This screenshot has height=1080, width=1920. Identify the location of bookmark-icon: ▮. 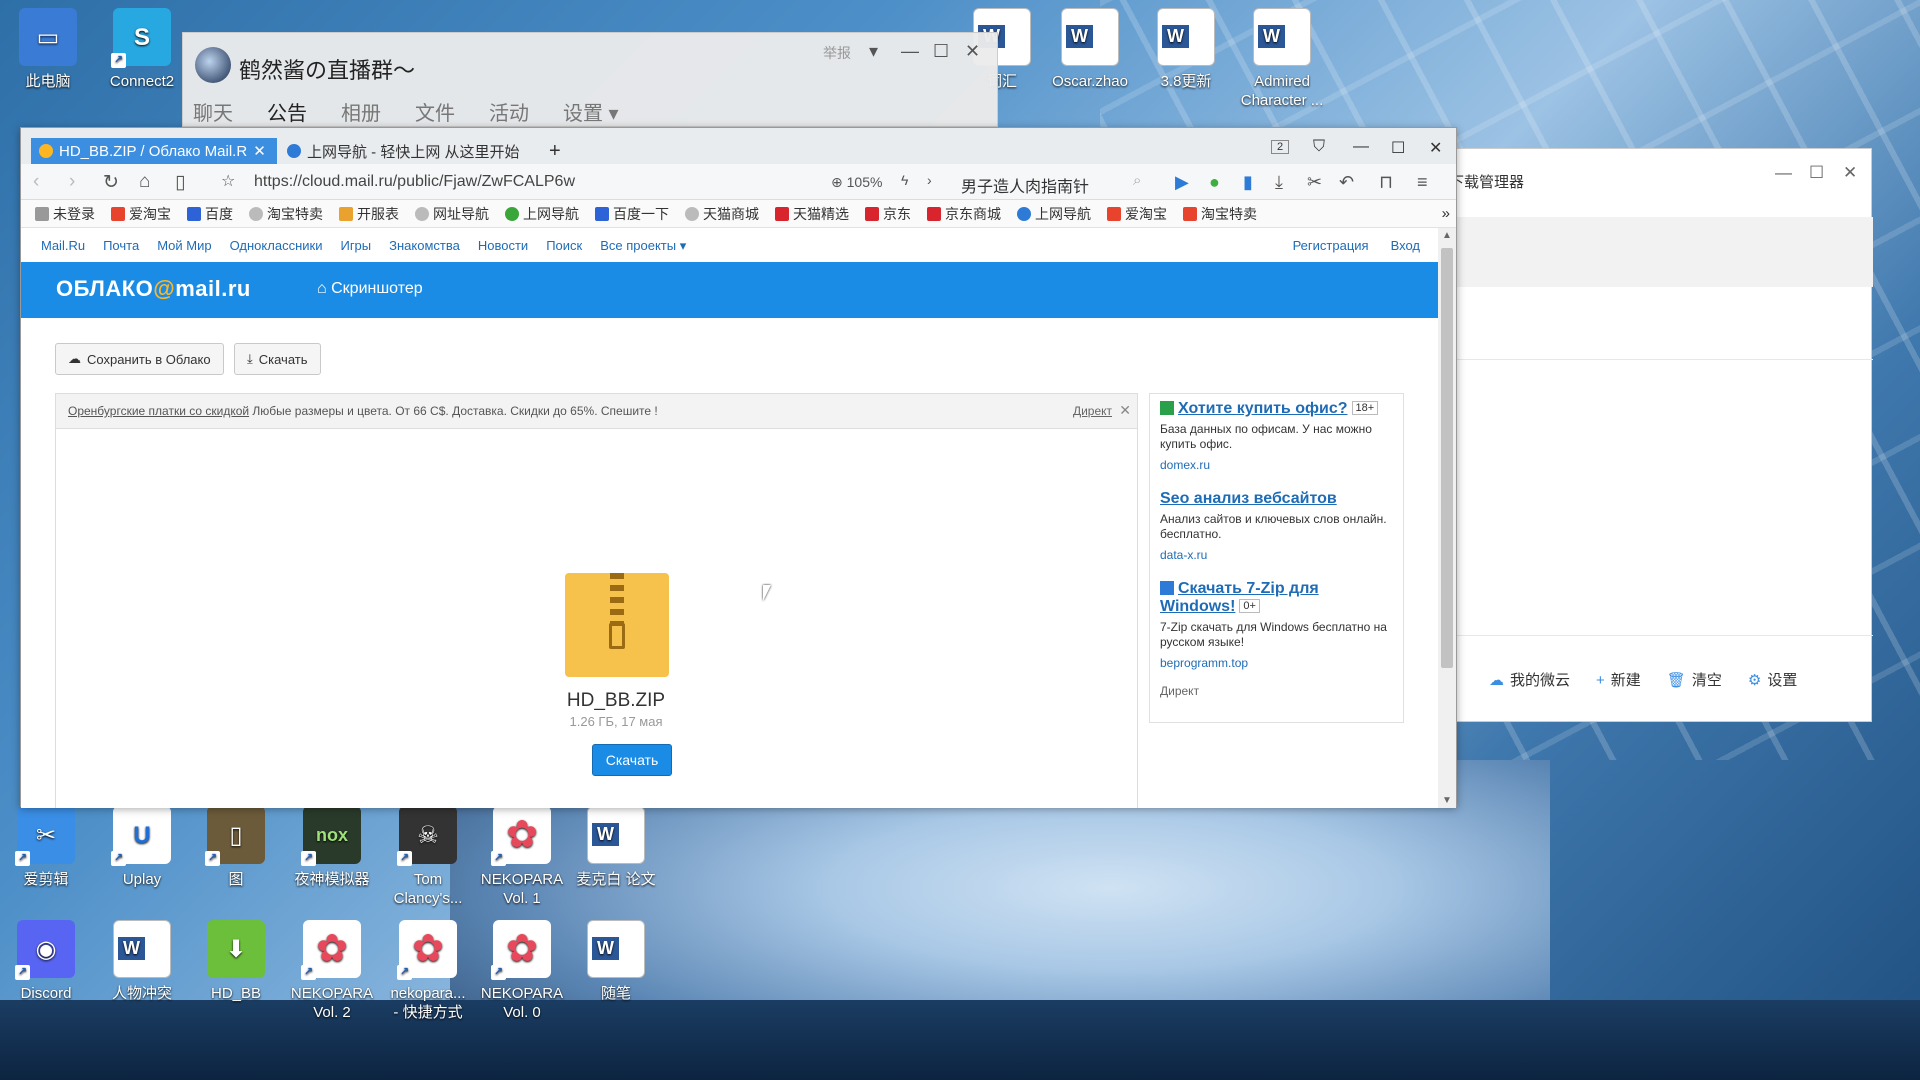
(1248, 182).